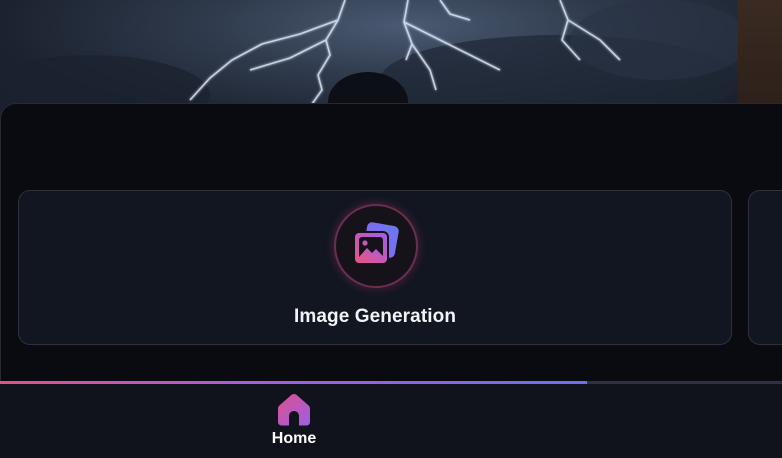  I want to click on image-gallery-icon, so click(376, 246).